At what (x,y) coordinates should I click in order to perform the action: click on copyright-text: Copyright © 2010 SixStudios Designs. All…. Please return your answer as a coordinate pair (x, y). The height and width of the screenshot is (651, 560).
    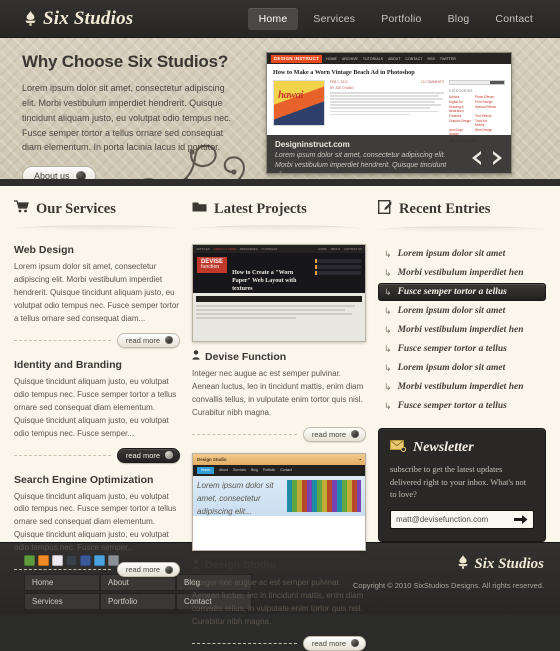
    Looking at the image, I should click on (448, 585).